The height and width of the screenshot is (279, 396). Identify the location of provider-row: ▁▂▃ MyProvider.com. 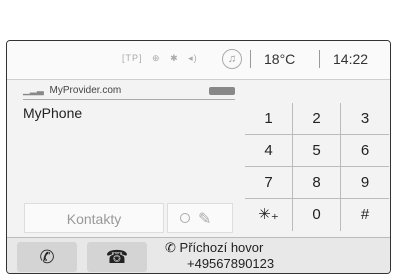
(129, 92).